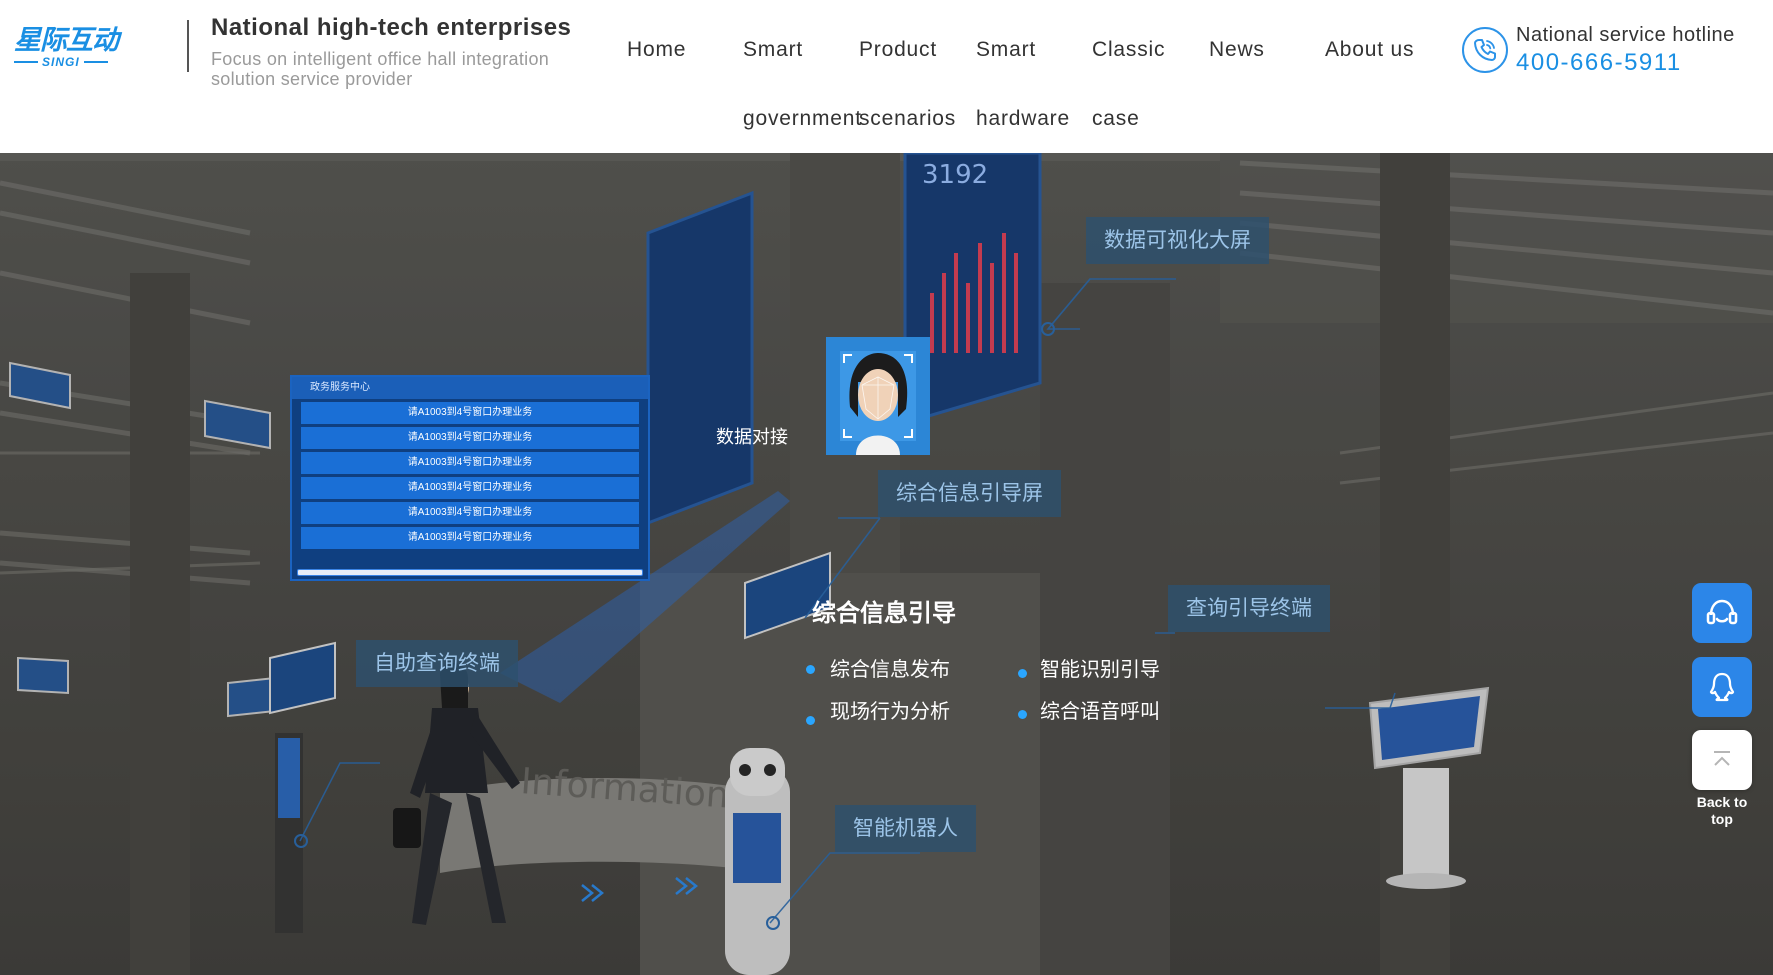  What do you see at coordinates (61, 62) in the screenshot?
I see `logo-english-text: SINGI` at bounding box center [61, 62].